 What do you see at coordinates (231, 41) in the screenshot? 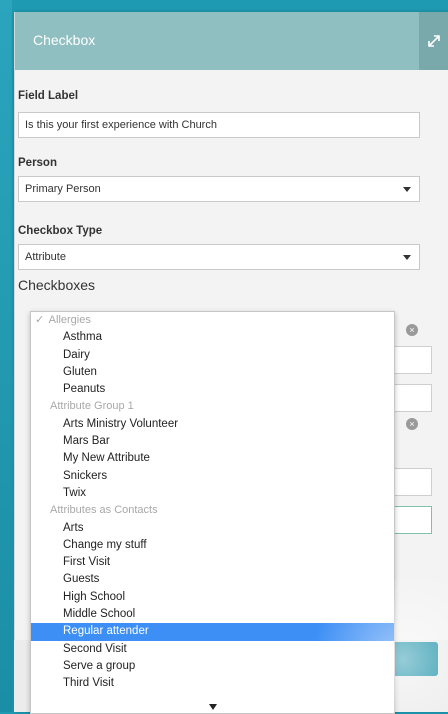
I see `panel-header: Checkbox` at bounding box center [231, 41].